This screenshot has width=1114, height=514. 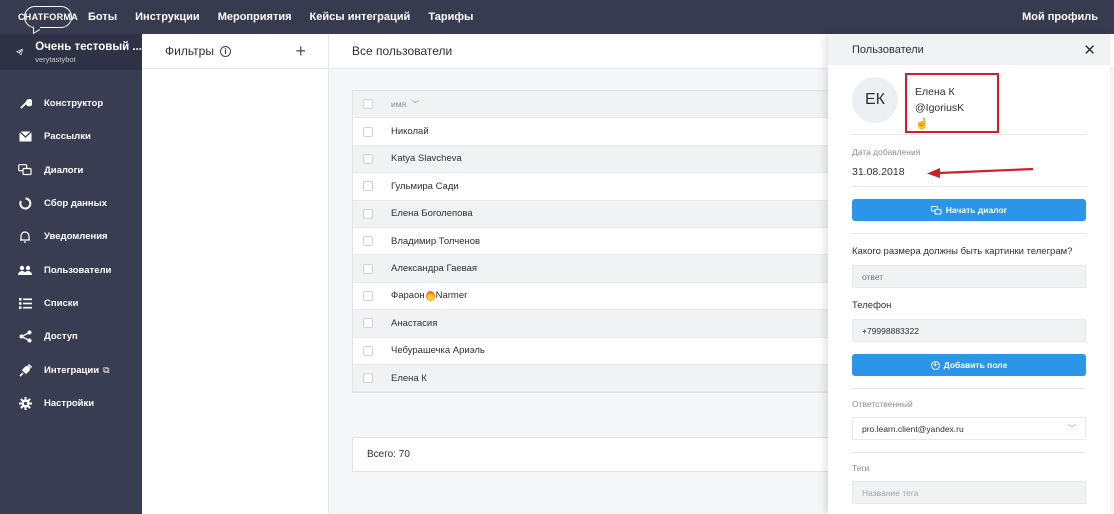 I want to click on nav-bots: Боты, so click(x=102, y=17).